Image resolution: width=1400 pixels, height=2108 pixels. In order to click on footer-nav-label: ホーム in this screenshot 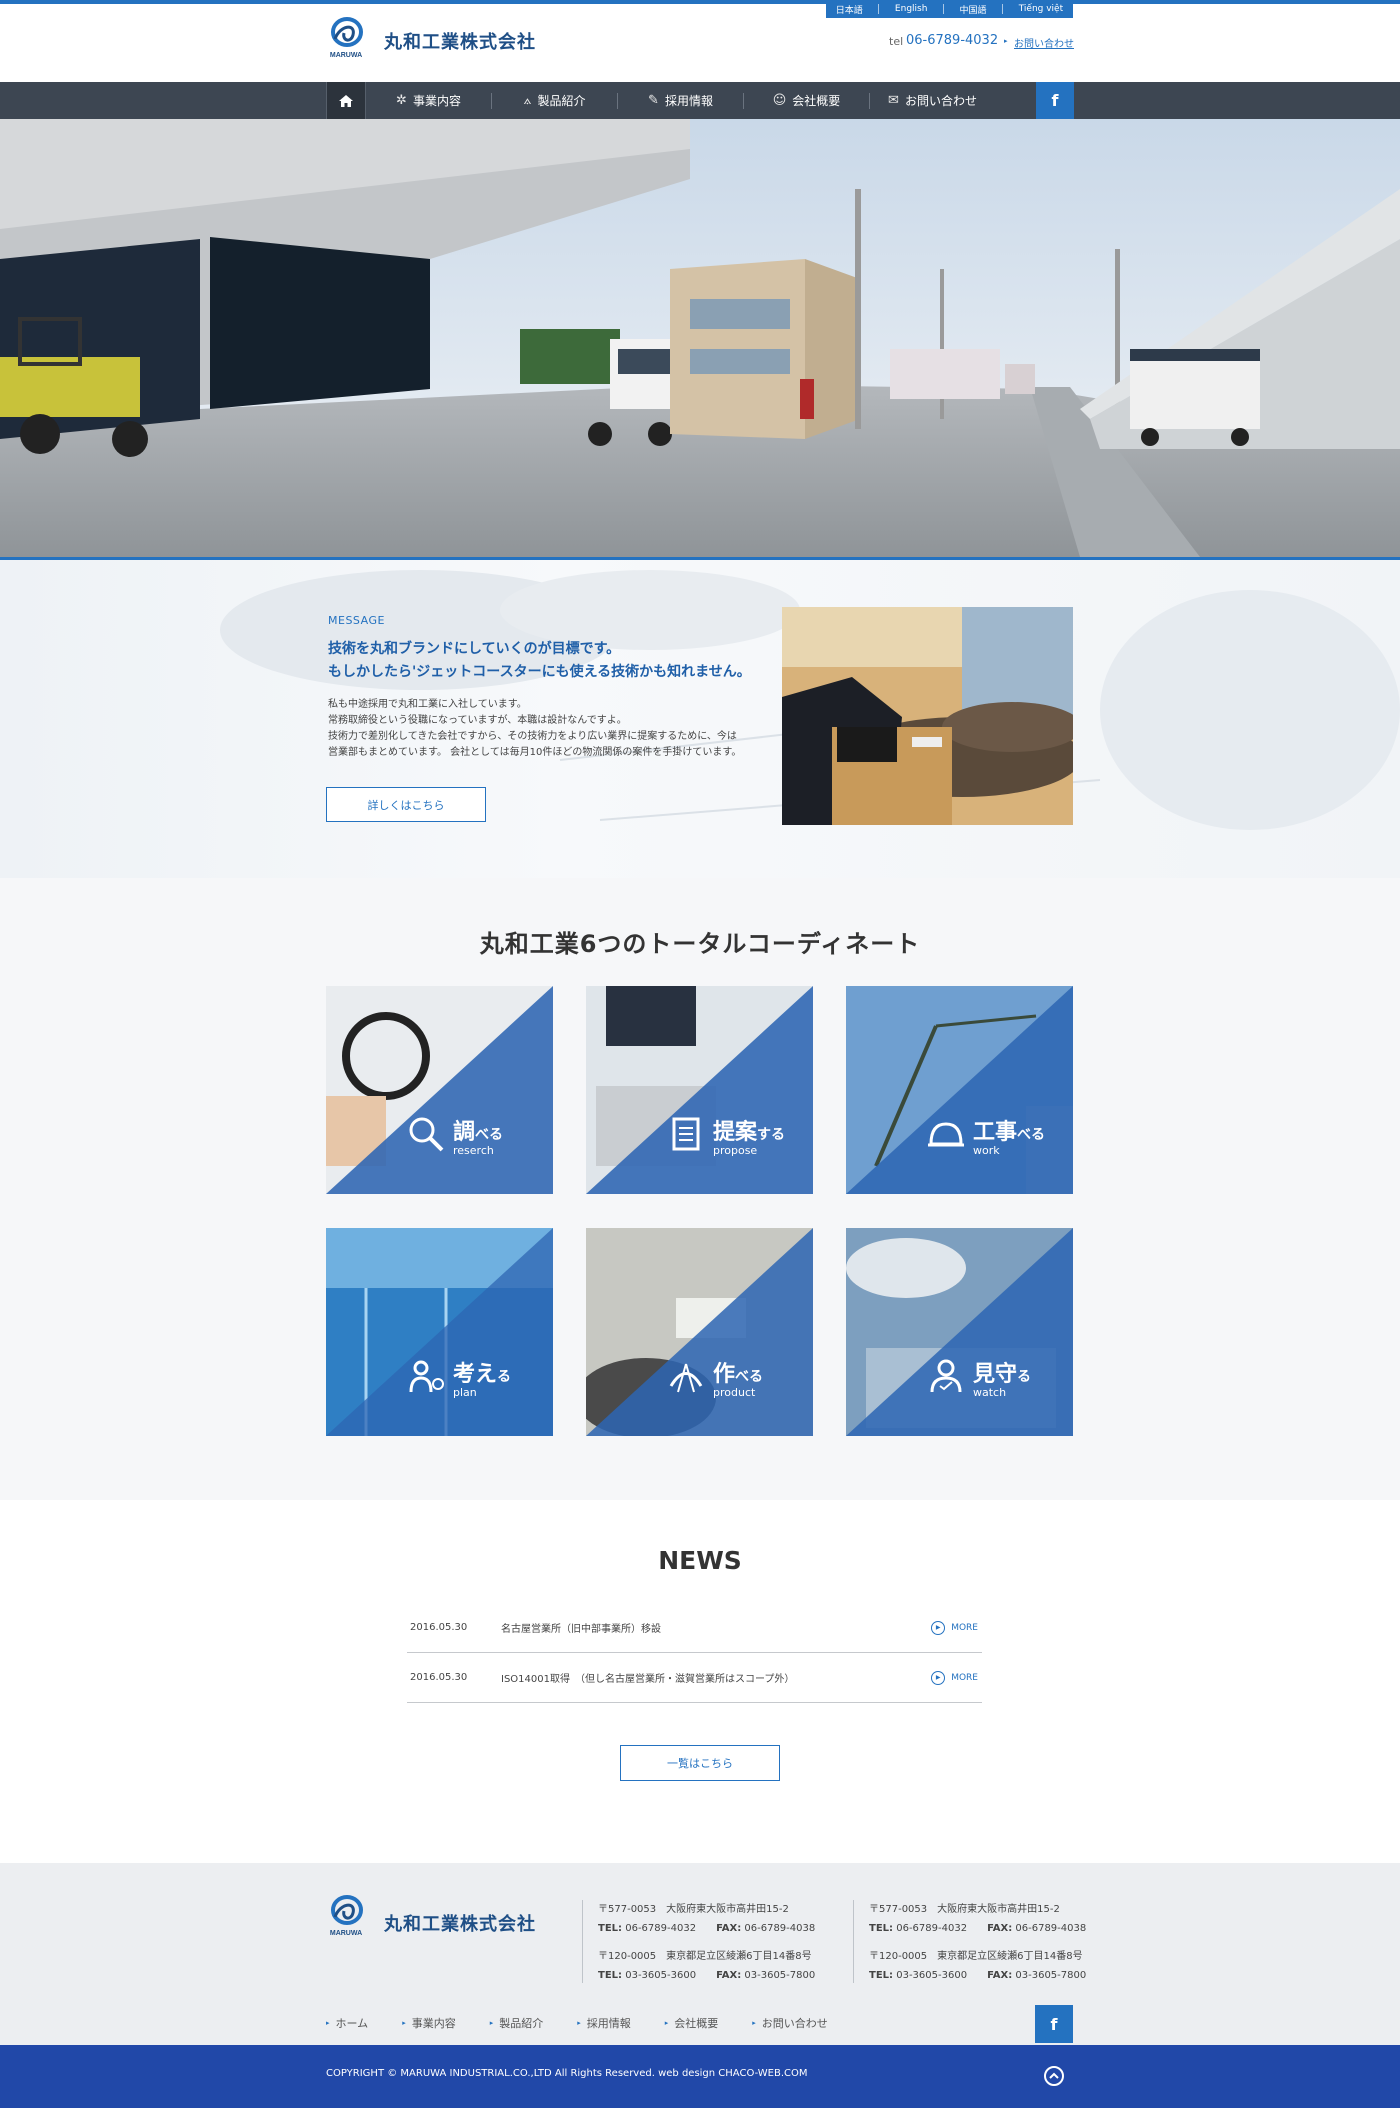, I will do `click(352, 2023)`.